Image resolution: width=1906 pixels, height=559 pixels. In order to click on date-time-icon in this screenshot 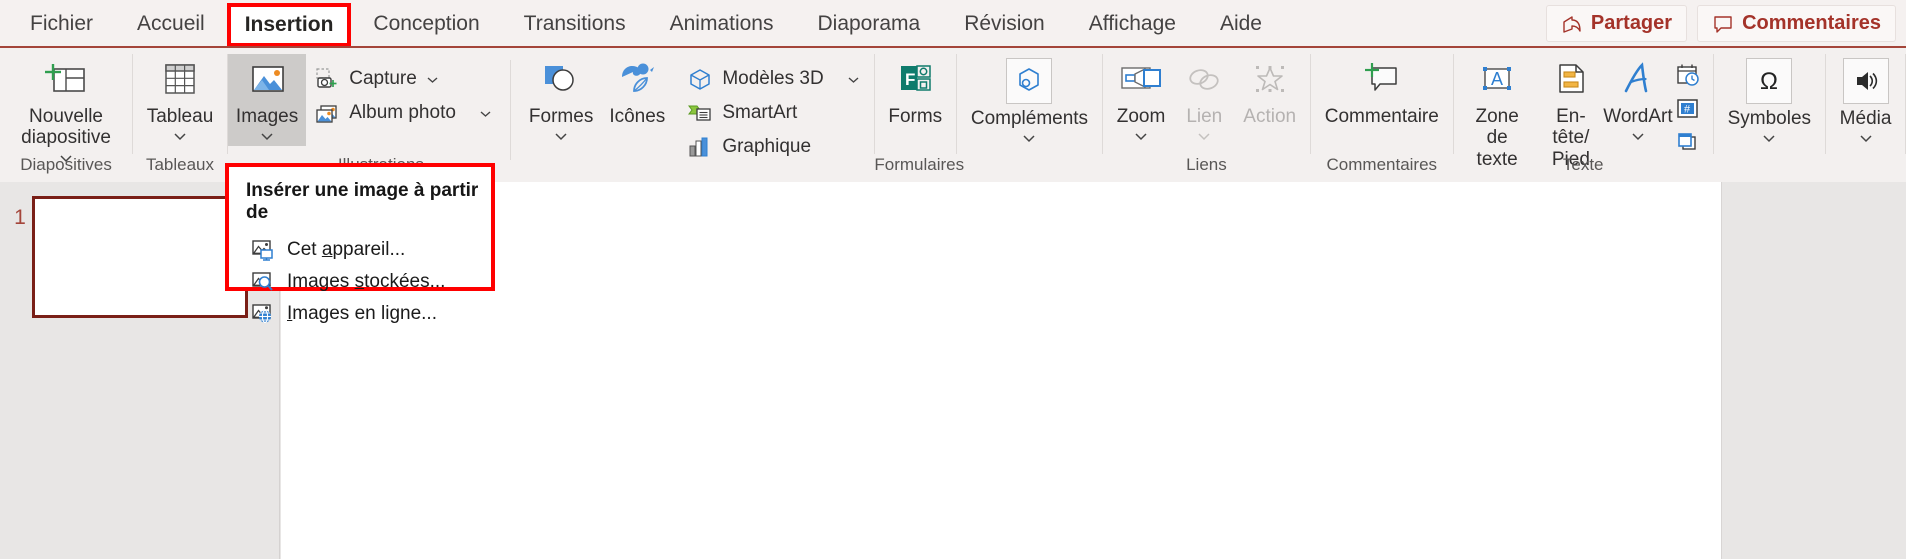, I will do `click(1688, 75)`.